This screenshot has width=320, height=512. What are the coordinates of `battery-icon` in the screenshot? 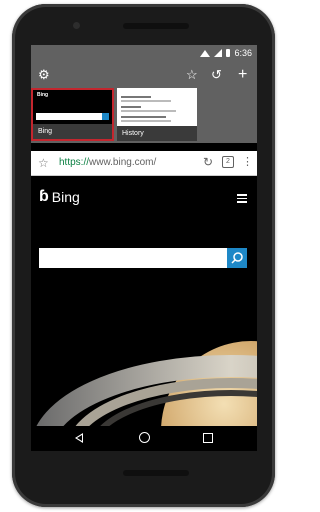 It's located at (228, 53).